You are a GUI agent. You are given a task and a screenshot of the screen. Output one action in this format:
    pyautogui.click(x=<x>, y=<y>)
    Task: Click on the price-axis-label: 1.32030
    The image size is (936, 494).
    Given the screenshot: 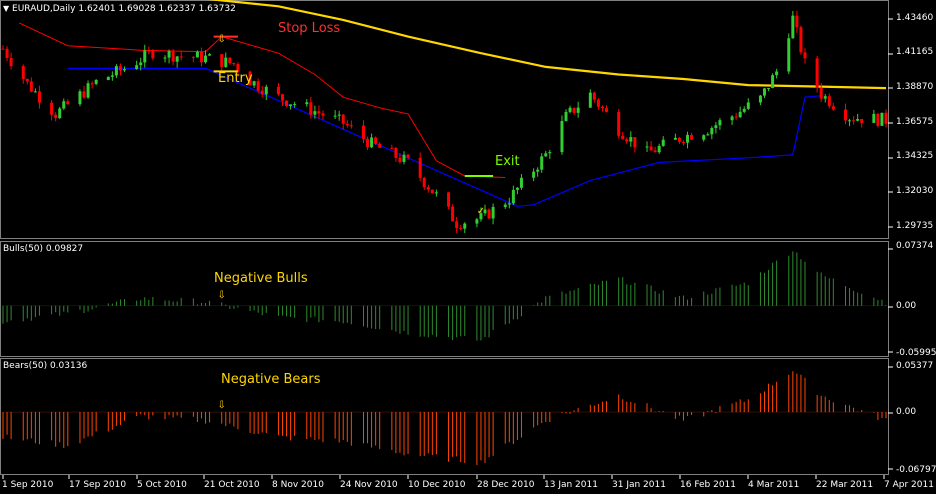 What is the action you would take?
    pyautogui.click(x=915, y=191)
    